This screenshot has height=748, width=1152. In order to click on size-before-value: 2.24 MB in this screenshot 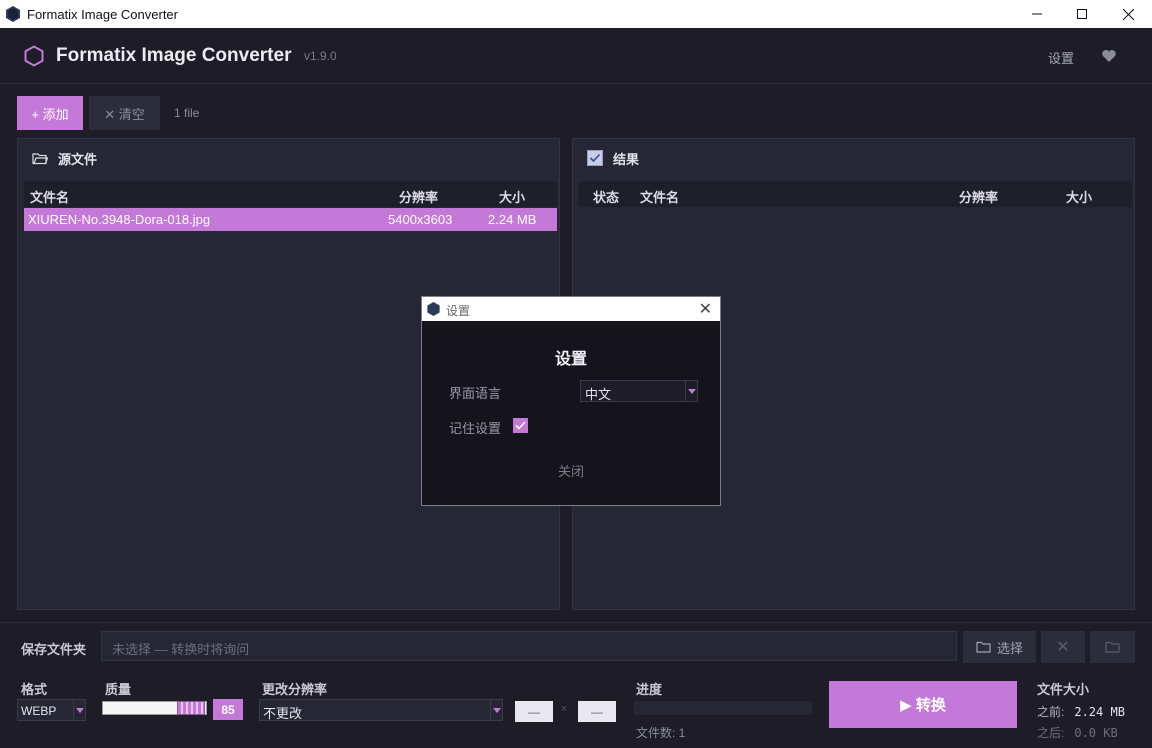, I will do `click(1099, 712)`.